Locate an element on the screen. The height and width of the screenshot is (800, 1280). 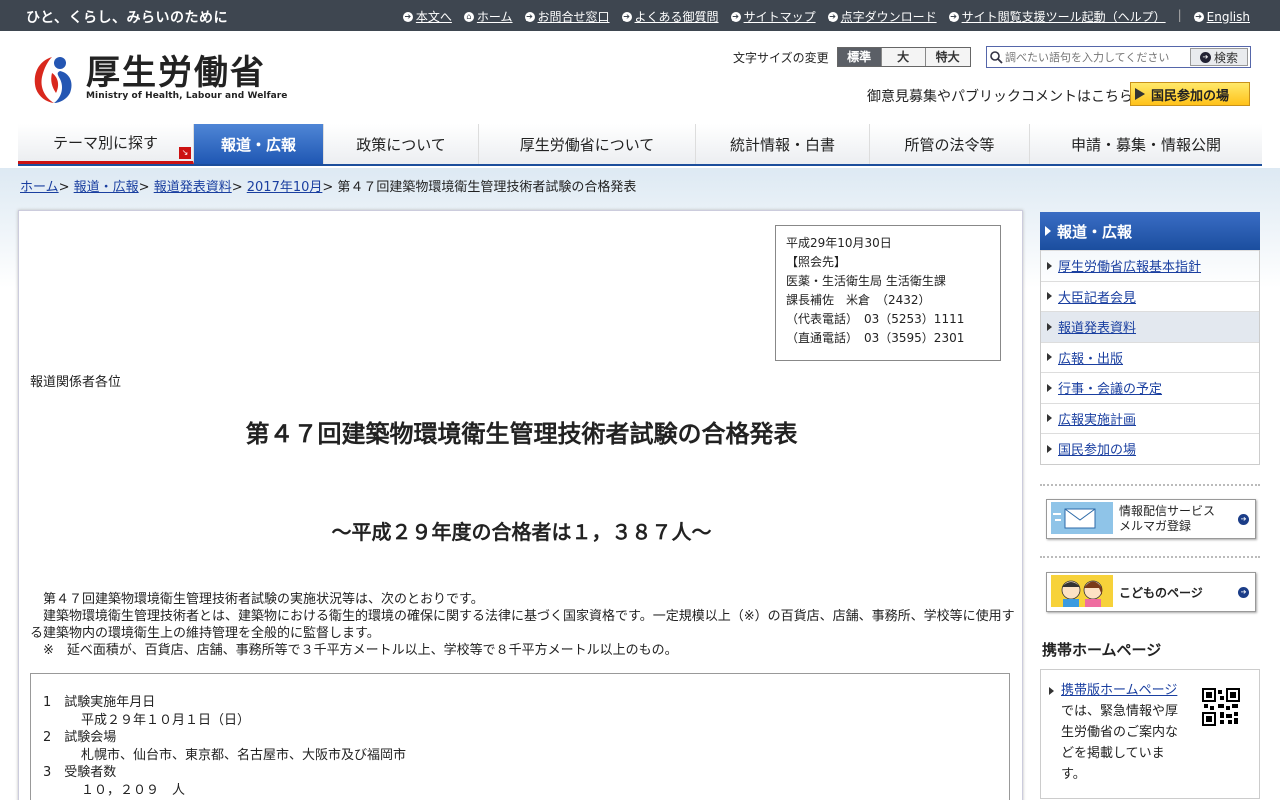
logo-title: 厚生労働省 is located at coordinates (176, 73).